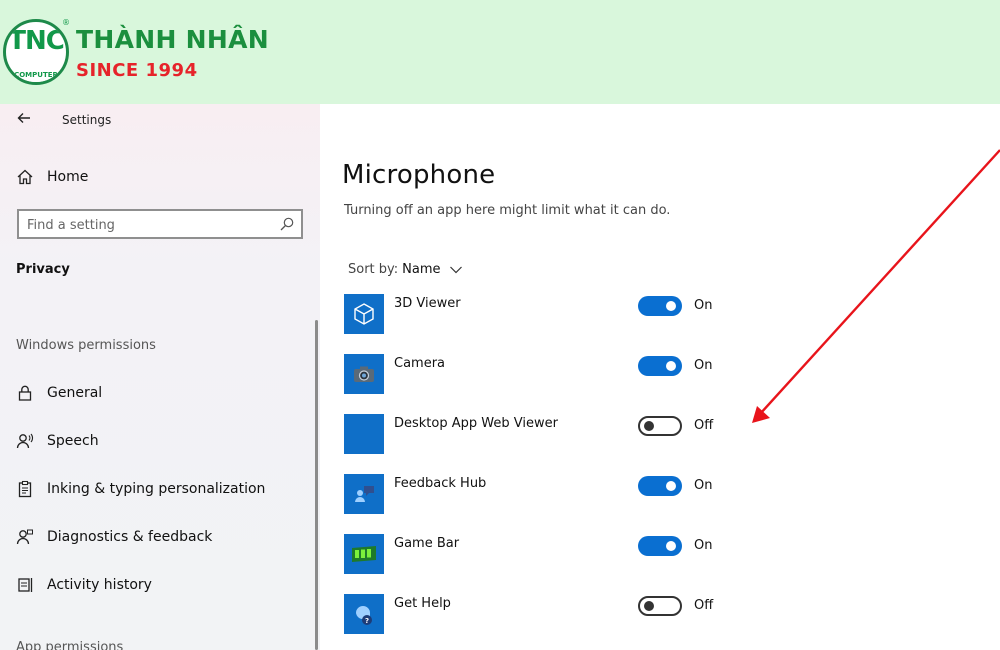 This screenshot has width=1000, height=650. What do you see at coordinates (25, 177) in the screenshot?
I see `home-icon` at bounding box center [25, 177].